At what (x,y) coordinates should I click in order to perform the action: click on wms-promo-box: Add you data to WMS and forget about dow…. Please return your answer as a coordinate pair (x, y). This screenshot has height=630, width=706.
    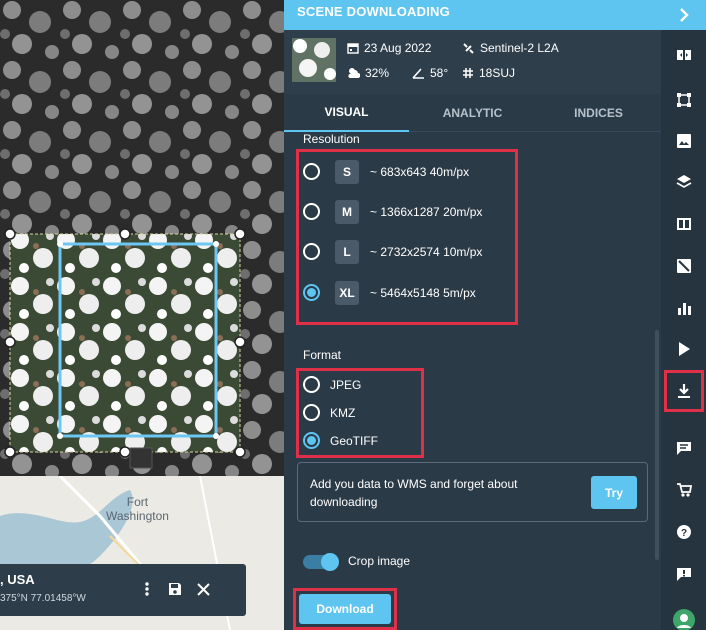
    Looking at the image, I should click on (472, 492).